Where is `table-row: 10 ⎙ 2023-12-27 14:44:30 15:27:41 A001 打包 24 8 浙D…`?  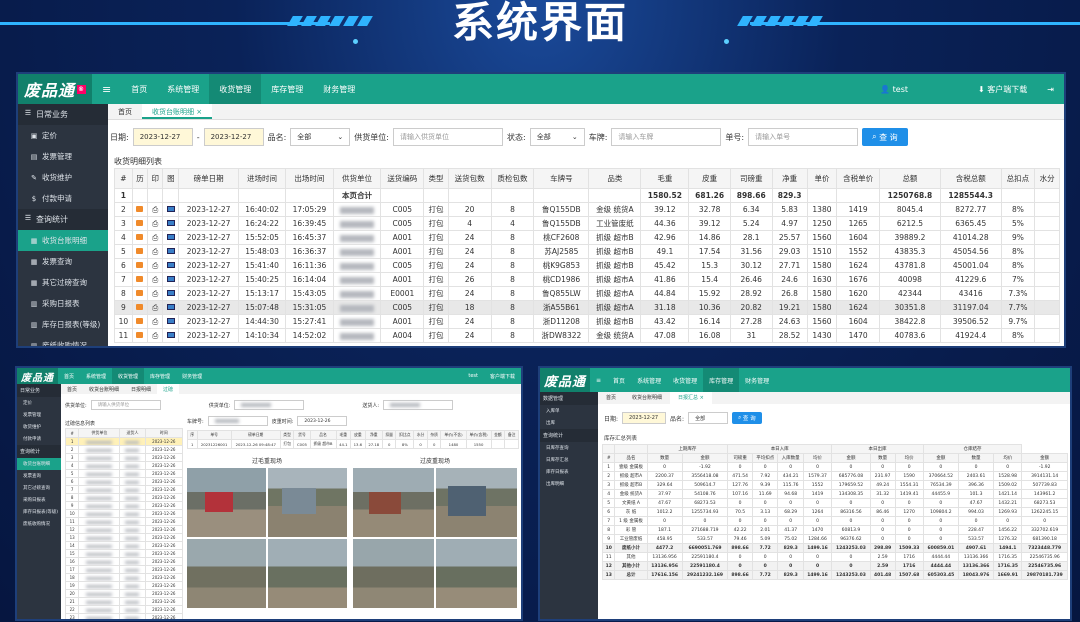 table-row: 10 ⎙ 2023-12-27 14:44:30 15:27:41 A001 打包 24 8 浙D… is located at coordinates (587, 321).